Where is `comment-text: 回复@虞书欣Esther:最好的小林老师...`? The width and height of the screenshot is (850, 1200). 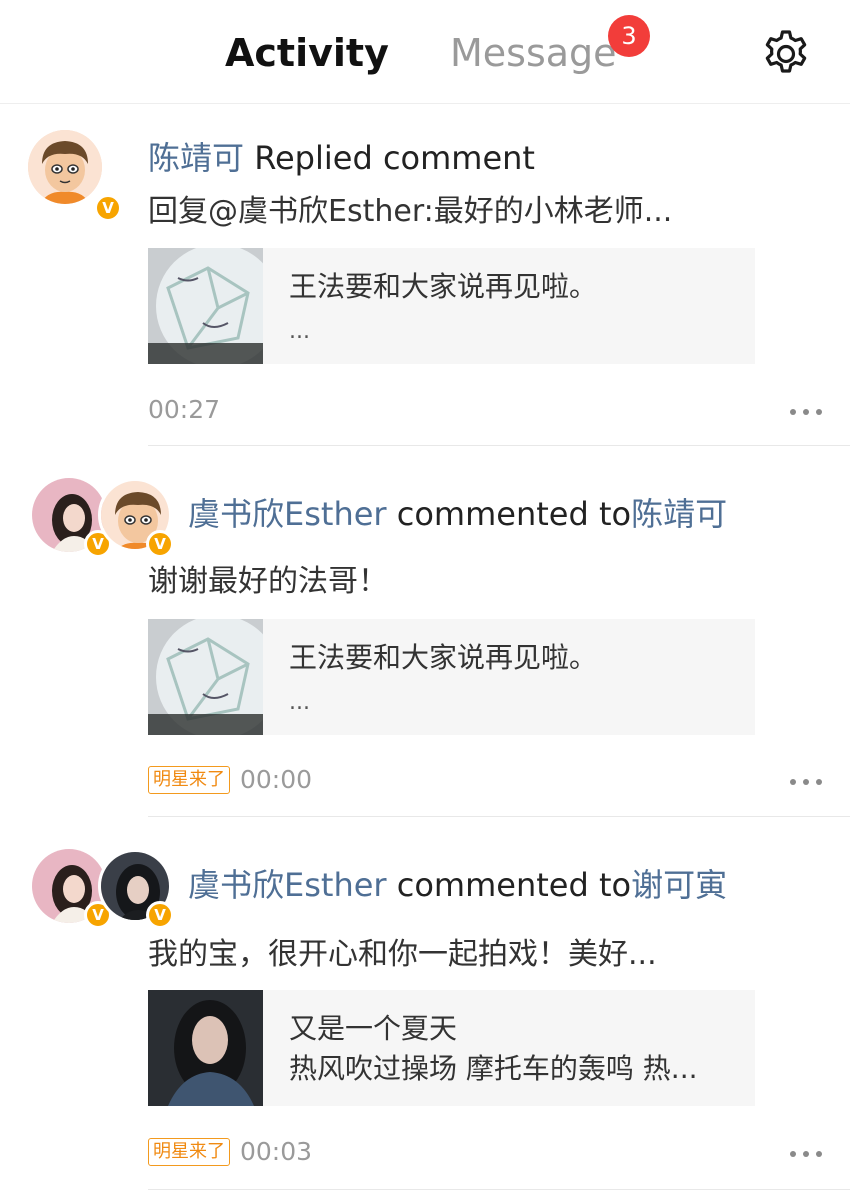 comment-text: 回复@虞书欣Esther:最好的小林老师... is located at coordinates (410, 212).